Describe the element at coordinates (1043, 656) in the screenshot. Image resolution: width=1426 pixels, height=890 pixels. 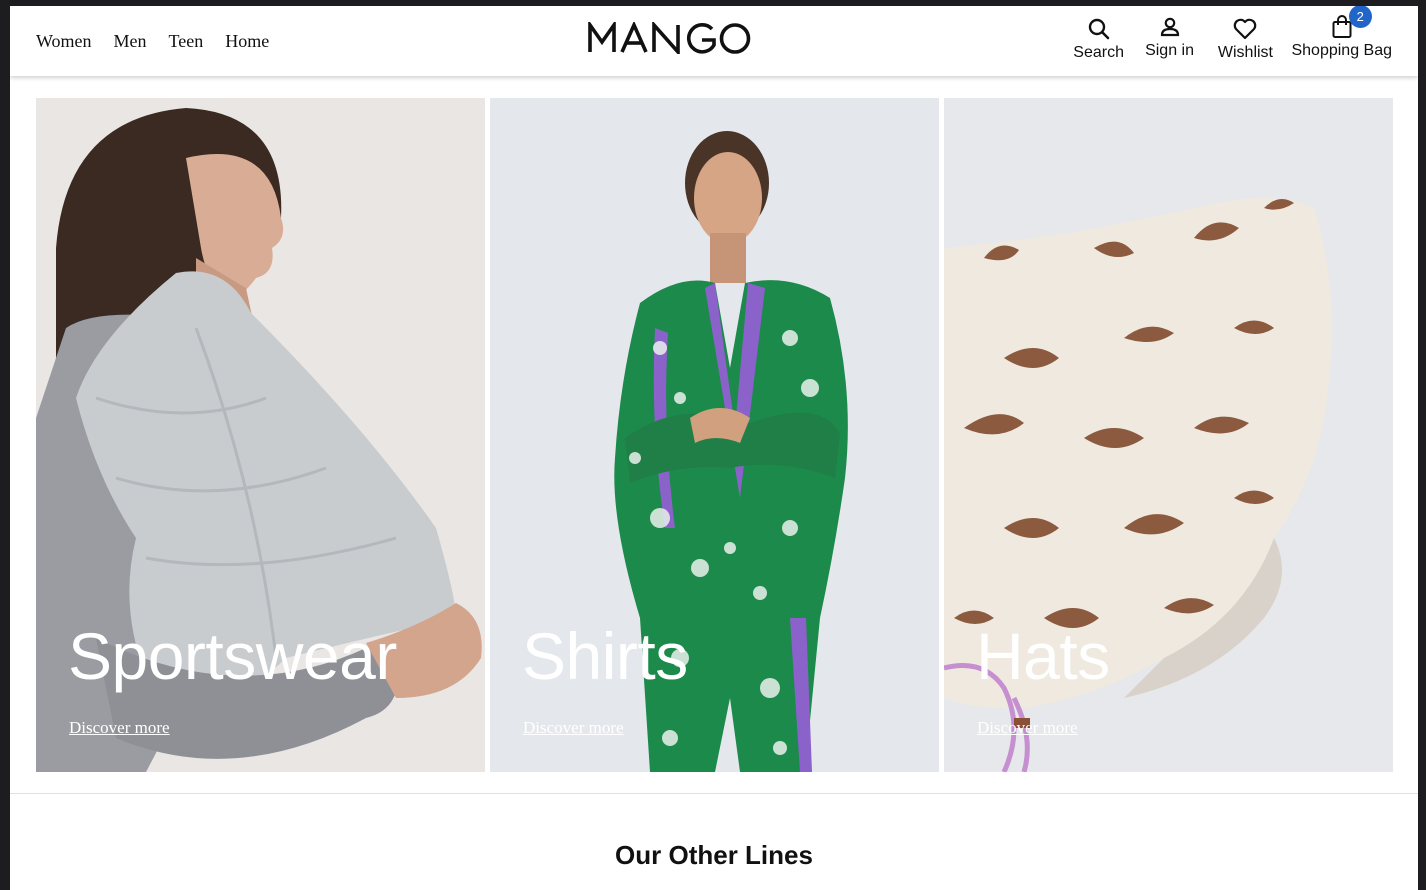
I see `tile-title: Hats` at that location.